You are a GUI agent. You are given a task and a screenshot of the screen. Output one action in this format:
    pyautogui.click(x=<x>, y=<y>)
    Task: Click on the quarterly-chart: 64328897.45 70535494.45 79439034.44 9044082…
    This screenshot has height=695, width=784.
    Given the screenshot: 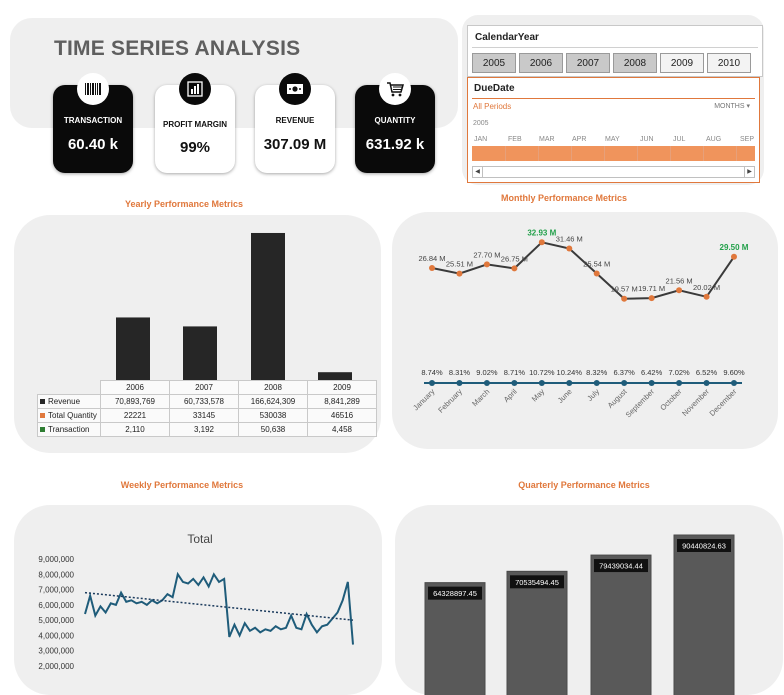 What is the action you would take?
    pyautogui.click(x=579, y=614)
    